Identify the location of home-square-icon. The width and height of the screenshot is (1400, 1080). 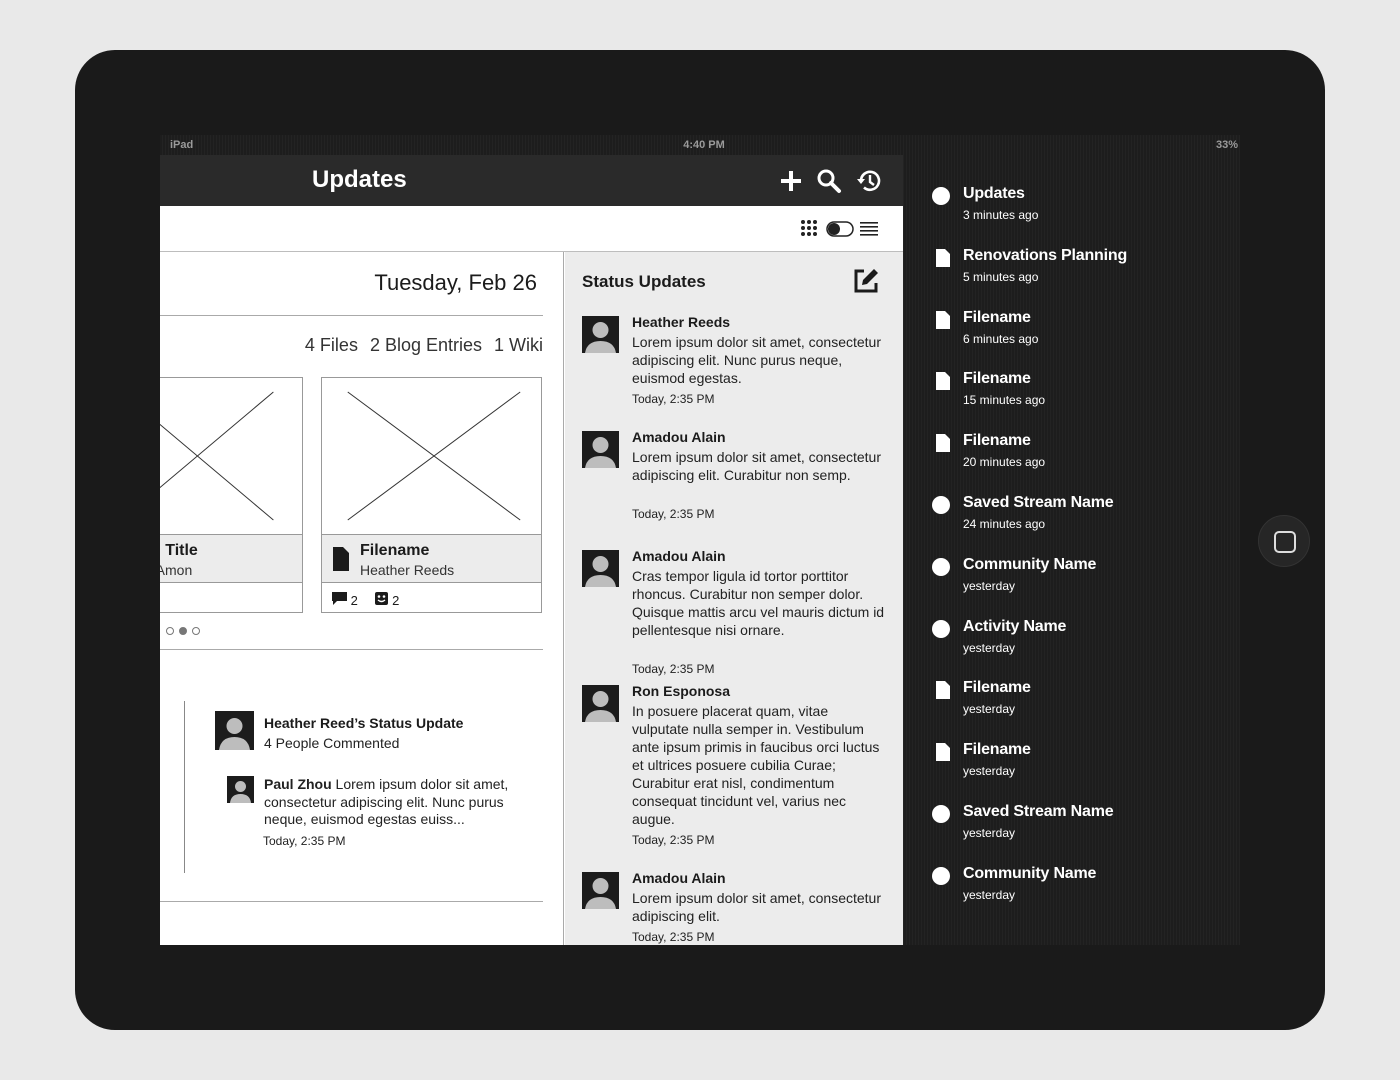
(1285, 542).